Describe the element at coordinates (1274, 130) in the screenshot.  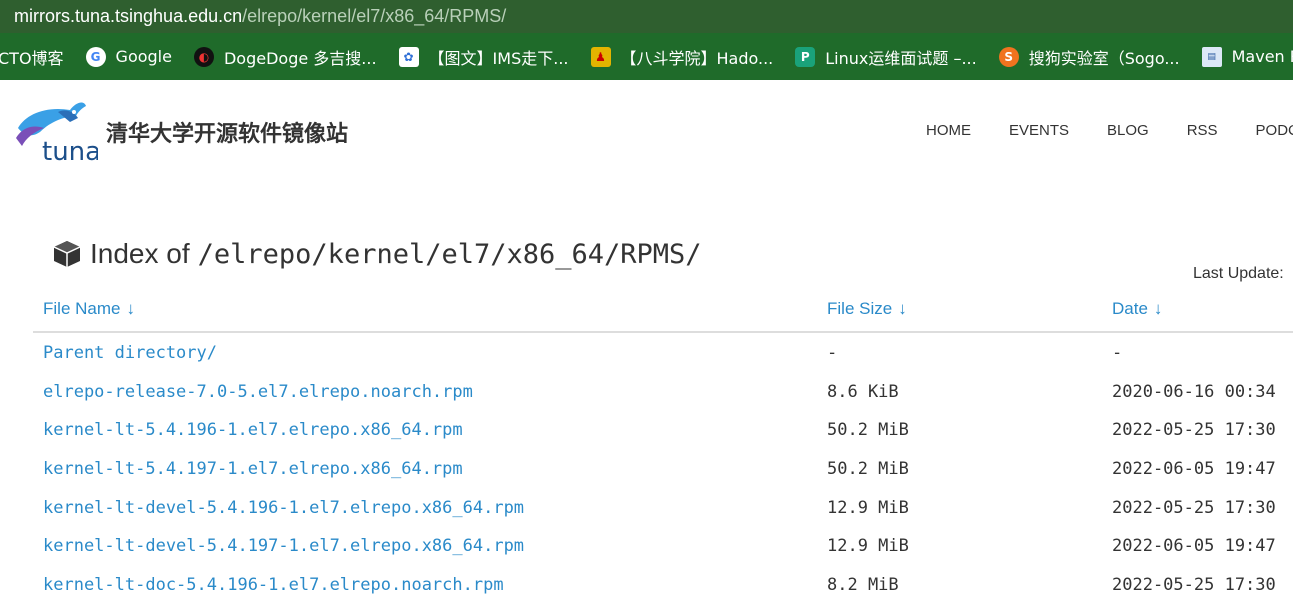
I see `nav-podcast: PODCA` at that location.